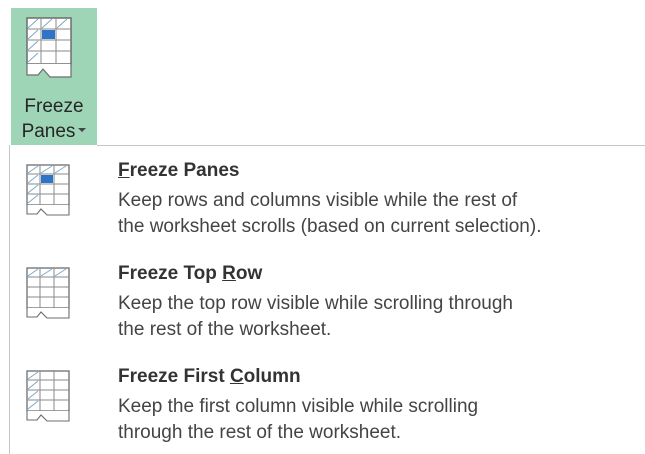 Image resolution: width=645 pixels, height=454 pixels. What do you see at coordinates (229, 273) in the screenshot?
I see `title-accelerator: R` at bounding box center [229, 273].